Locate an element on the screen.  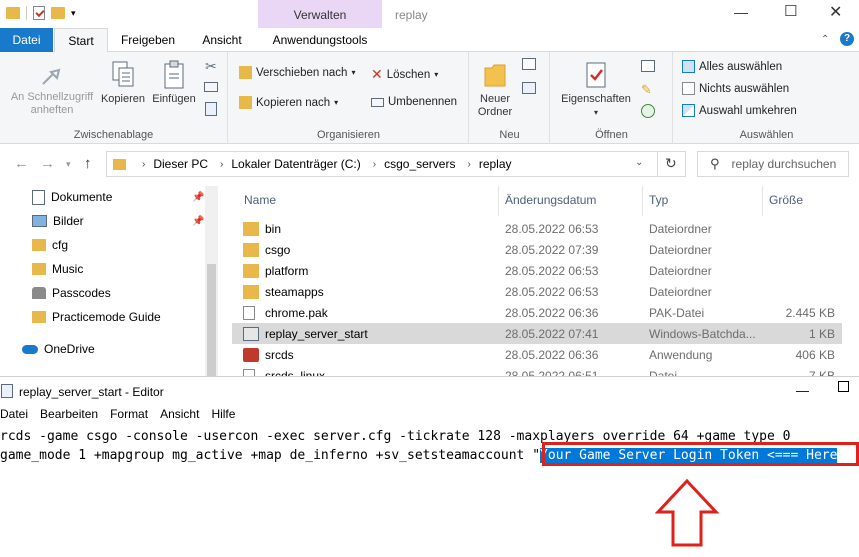
nav-scrollbar is located at coordinates (211, 281).